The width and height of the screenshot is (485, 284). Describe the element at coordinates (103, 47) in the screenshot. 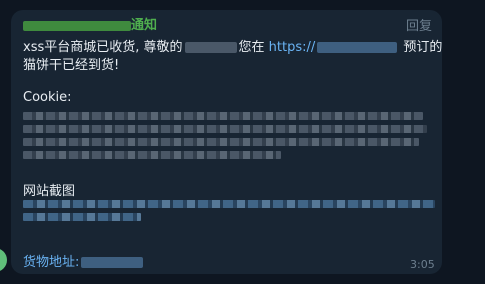

I see `line1-prefix: xss平台商城已收货, 尊敬的` at that location.